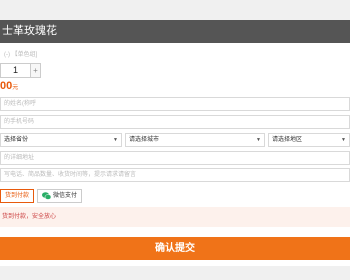  Describe the element at coordinates (175, 175) in the screenshot. I see `remark-field: 写电话、简品数量、收货时间等，提示请求请留言` at that location.